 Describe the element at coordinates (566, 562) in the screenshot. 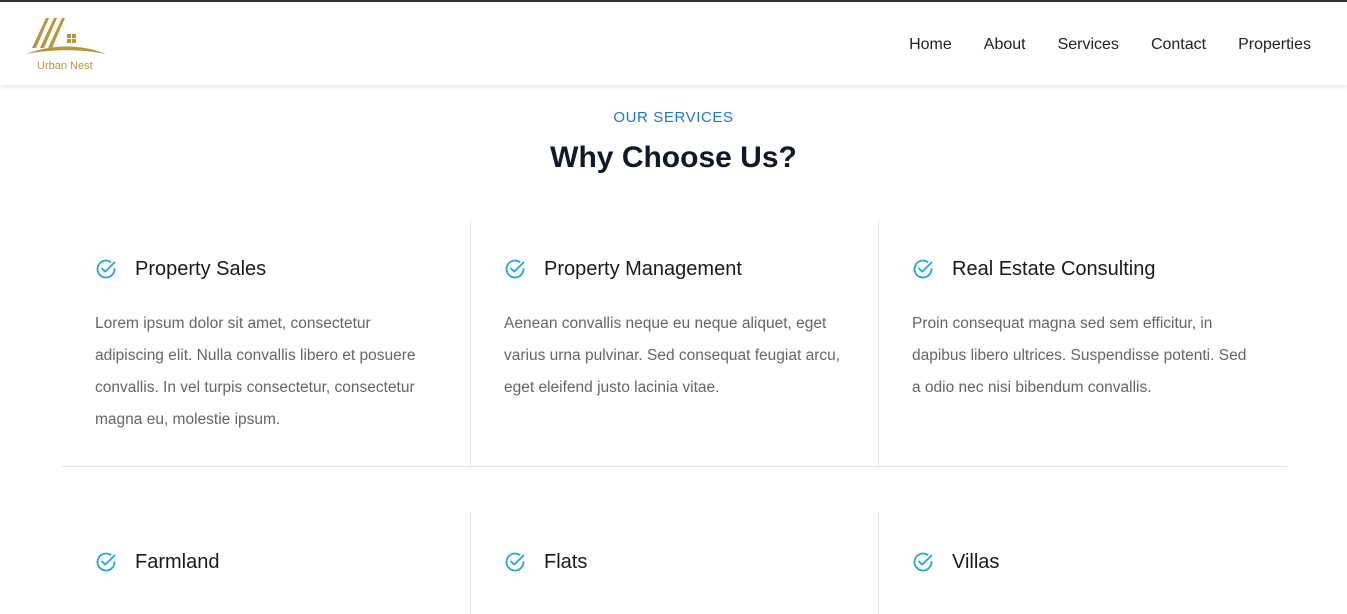

I see `service-title: Flats` at that location.